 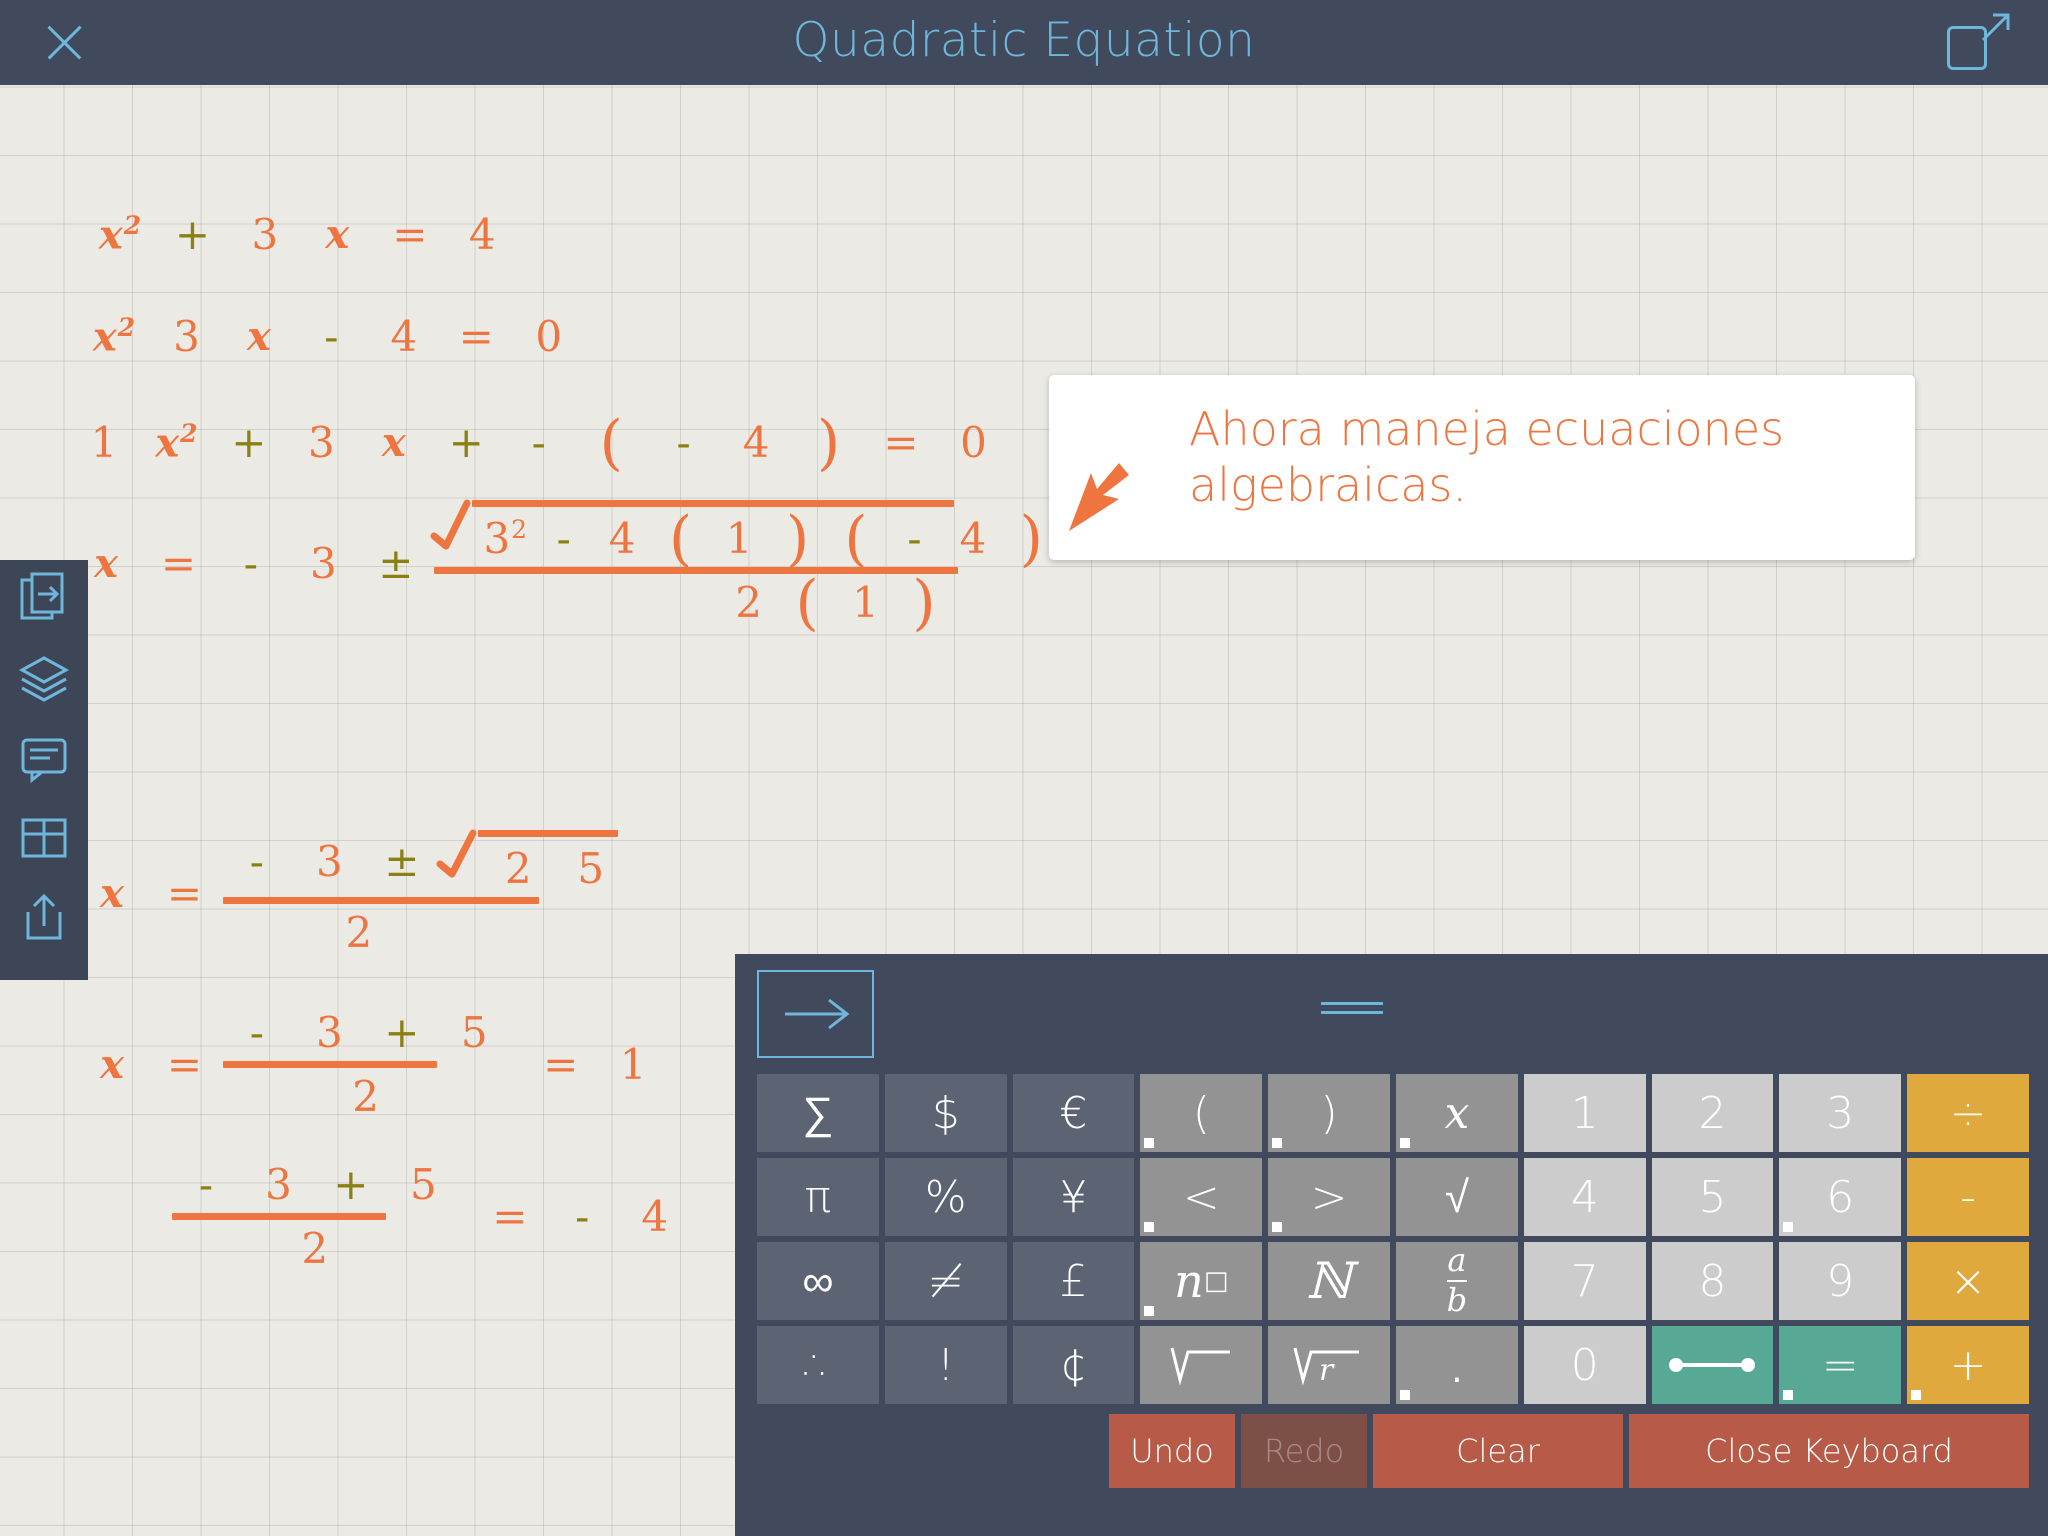 I want to click on tooltip-text: Ahora maneja ecuaciones algebraicas., so click(x=1487, y=457).